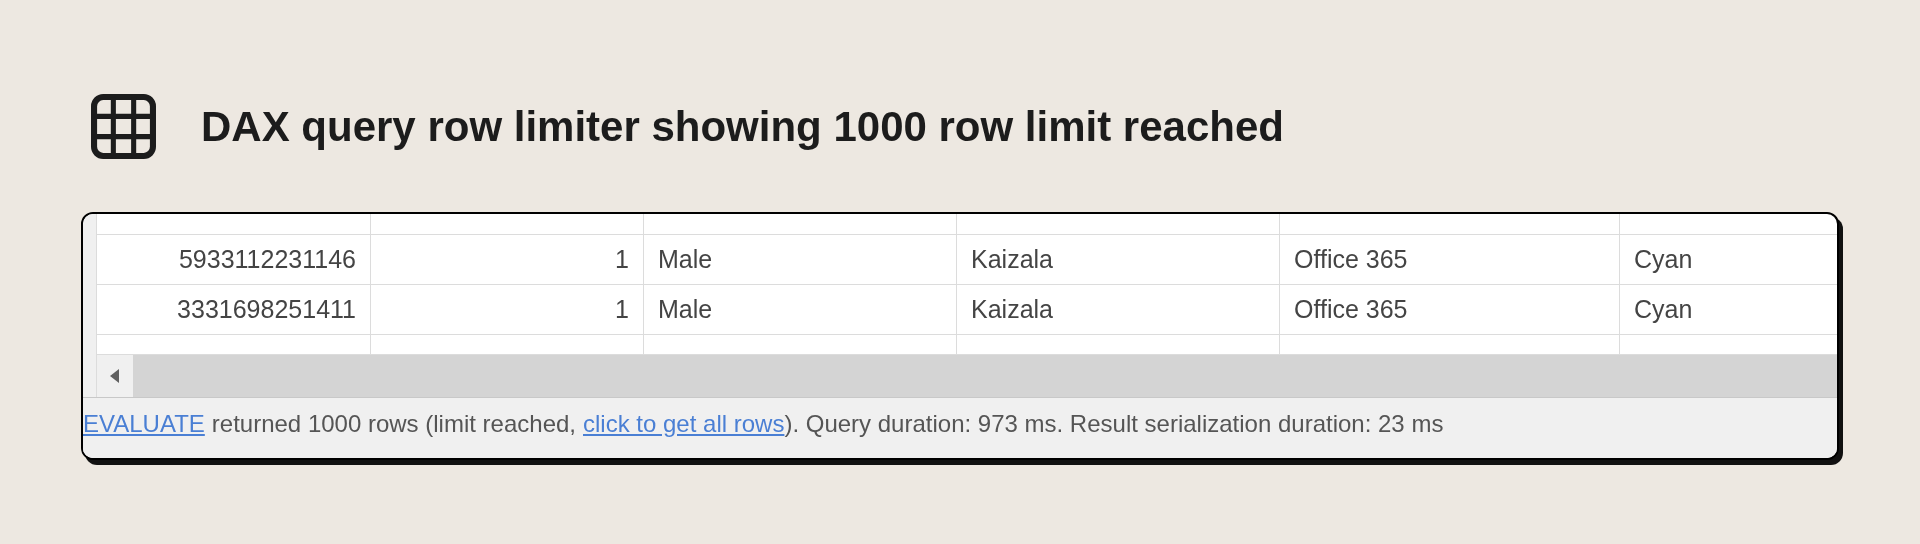 This screenshot has width=1920, height=544. Describe the element at coordinates (967, 376) in the screenshot. I see `horizontal-scrollbar` at that location.